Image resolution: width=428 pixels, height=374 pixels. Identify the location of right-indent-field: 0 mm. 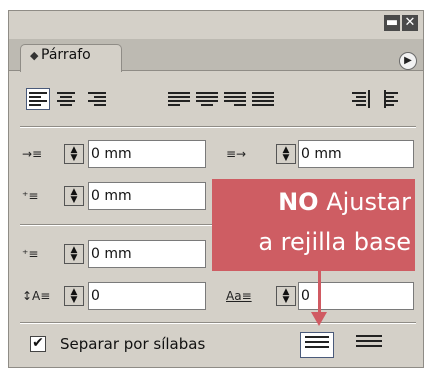
(356, 154).